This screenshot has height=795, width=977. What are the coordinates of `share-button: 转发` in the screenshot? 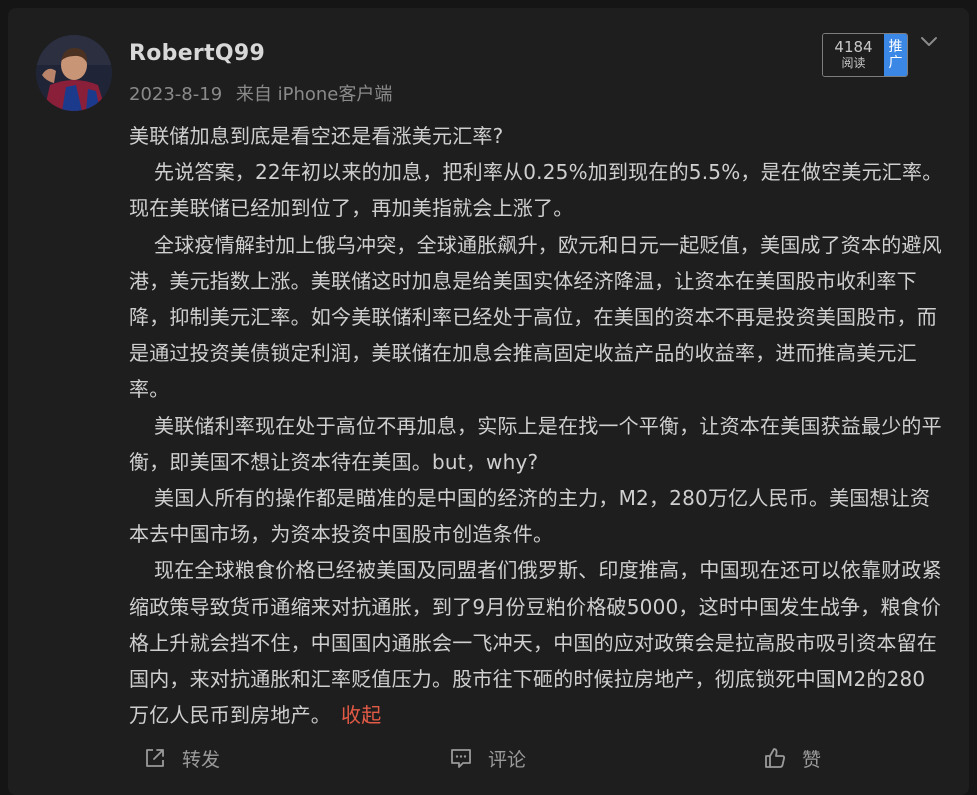 It's located at (181, 758).